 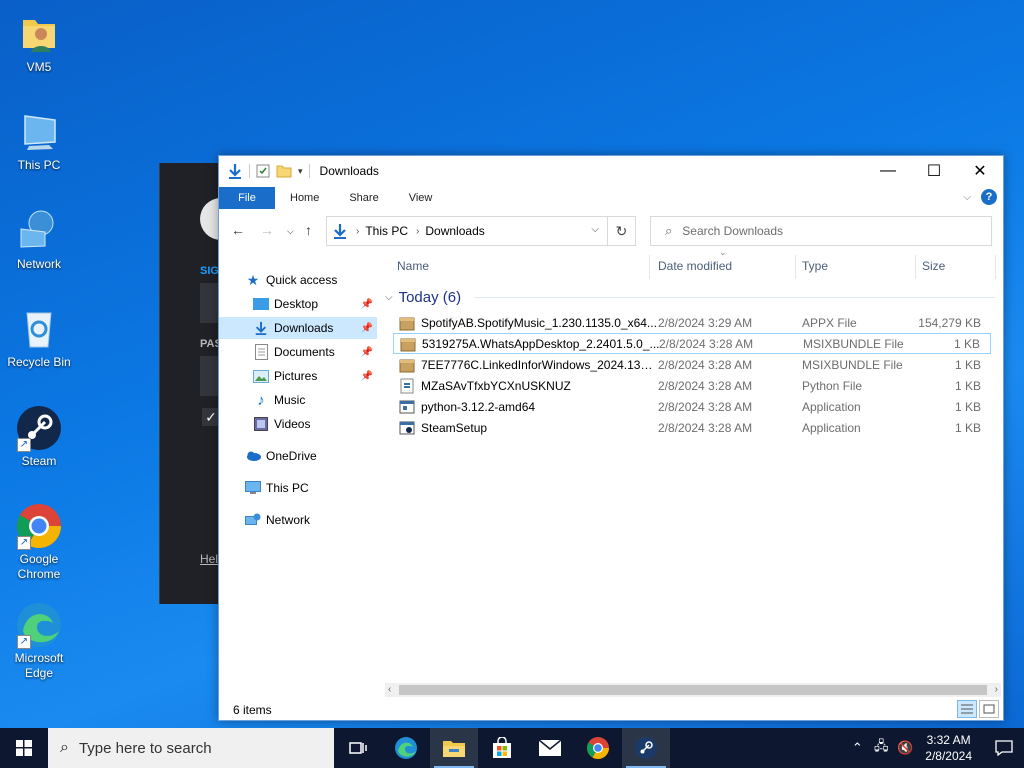 I want to click on maximize-button: ☐, so click(x=934, y=171).